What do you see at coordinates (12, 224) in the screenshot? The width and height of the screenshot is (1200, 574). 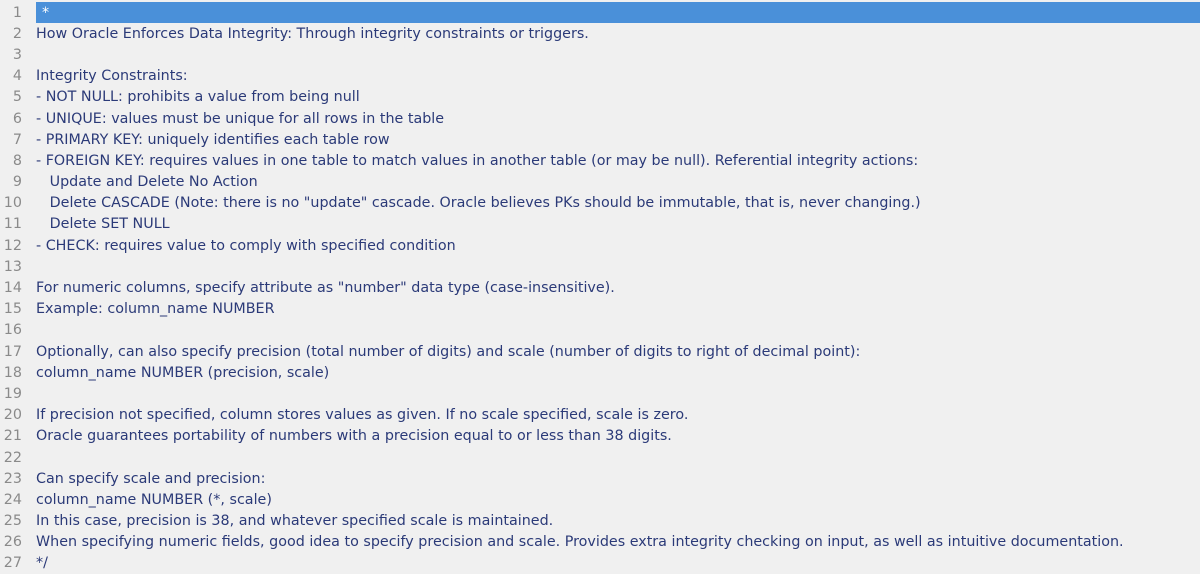 I see `line-number: 11` at bounding box center [12, 224].